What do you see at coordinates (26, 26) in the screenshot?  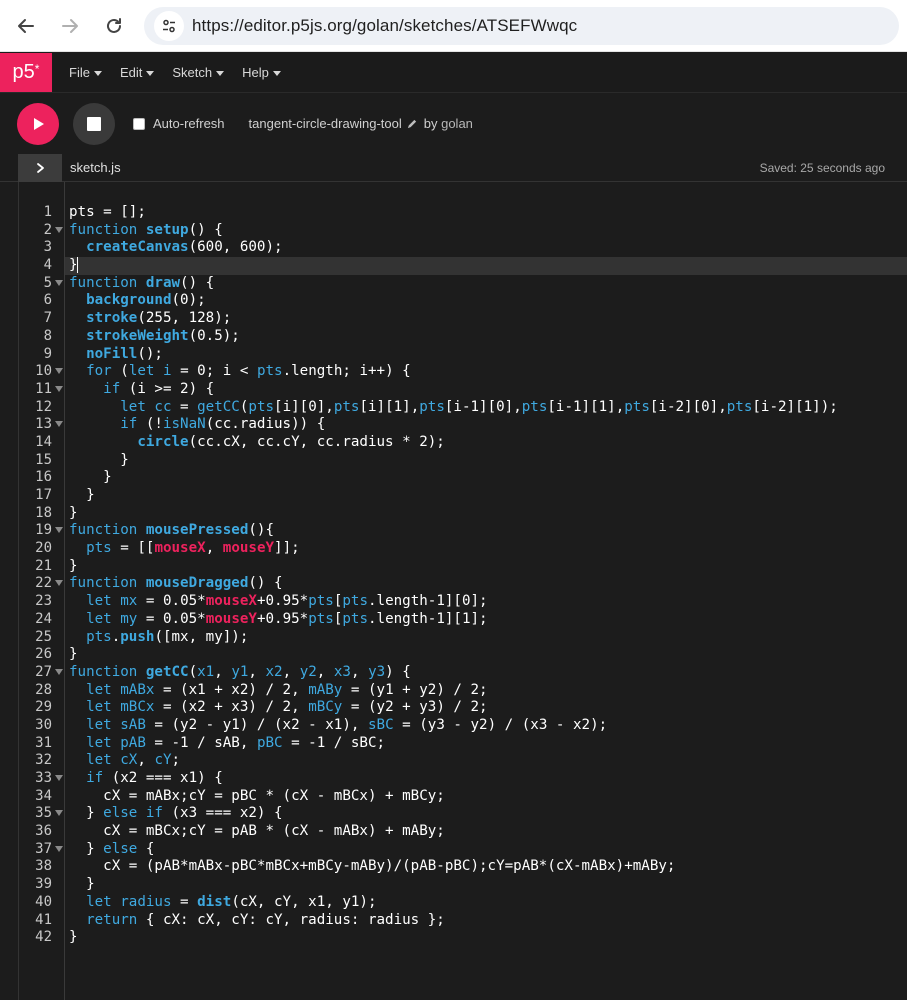 I see `back-button` at bounding box center [26, 26].